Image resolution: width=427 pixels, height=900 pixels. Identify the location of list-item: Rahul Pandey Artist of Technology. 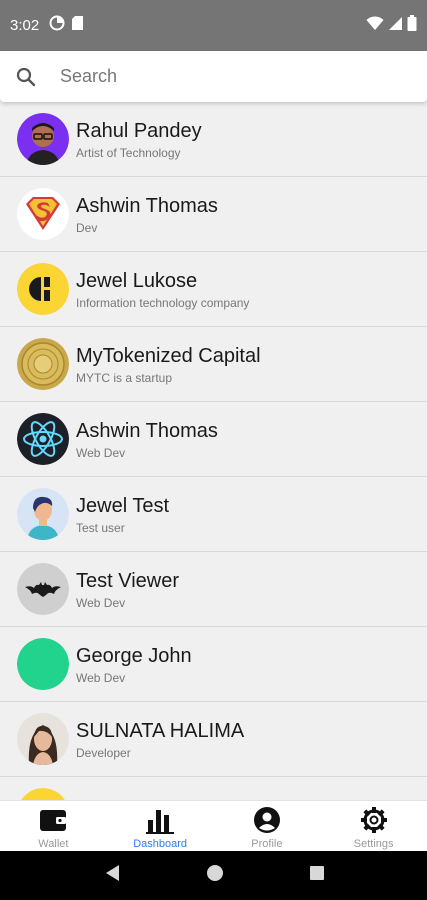
(213, 139).